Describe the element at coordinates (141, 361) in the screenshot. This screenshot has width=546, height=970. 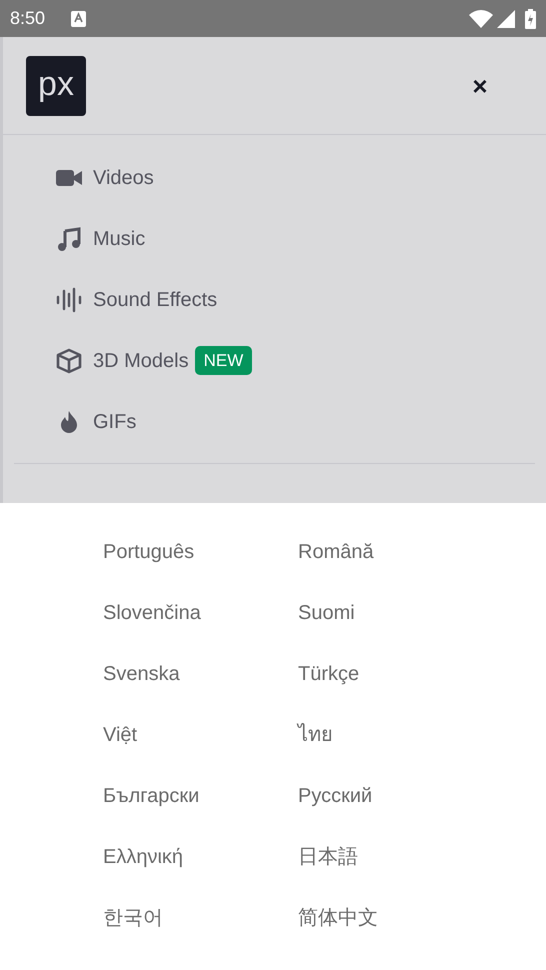
I see `menu-item: 3D Models` at that location.